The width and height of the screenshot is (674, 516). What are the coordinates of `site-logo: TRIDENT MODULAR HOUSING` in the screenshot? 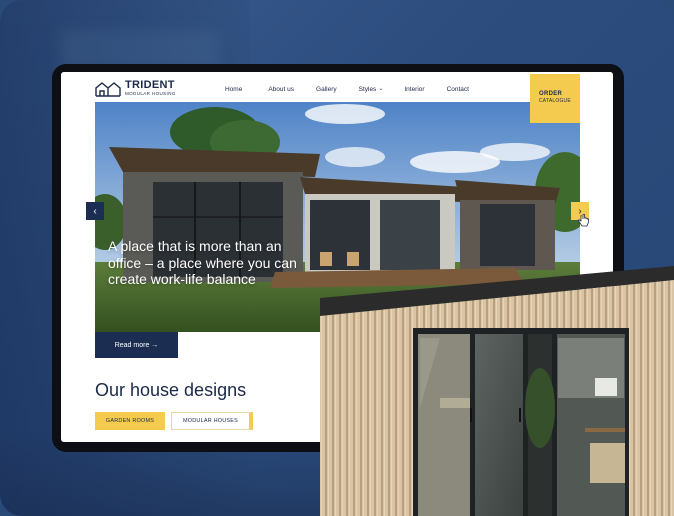 It's located at (135, 88).